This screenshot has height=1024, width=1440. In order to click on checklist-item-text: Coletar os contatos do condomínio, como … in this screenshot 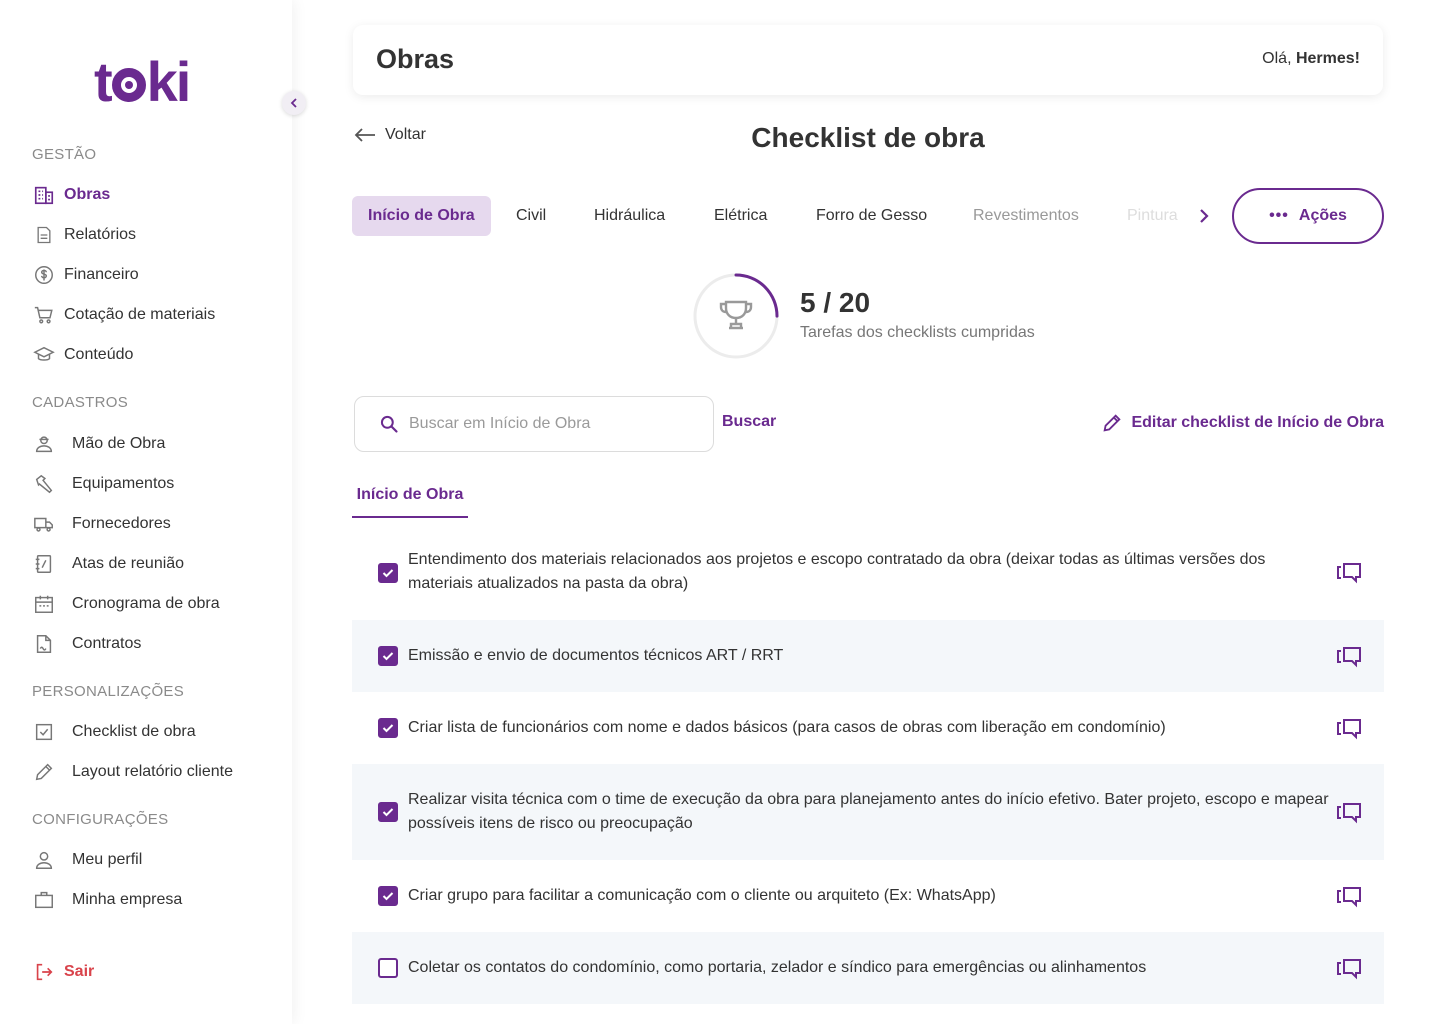, I will do `click(777, 967)`.